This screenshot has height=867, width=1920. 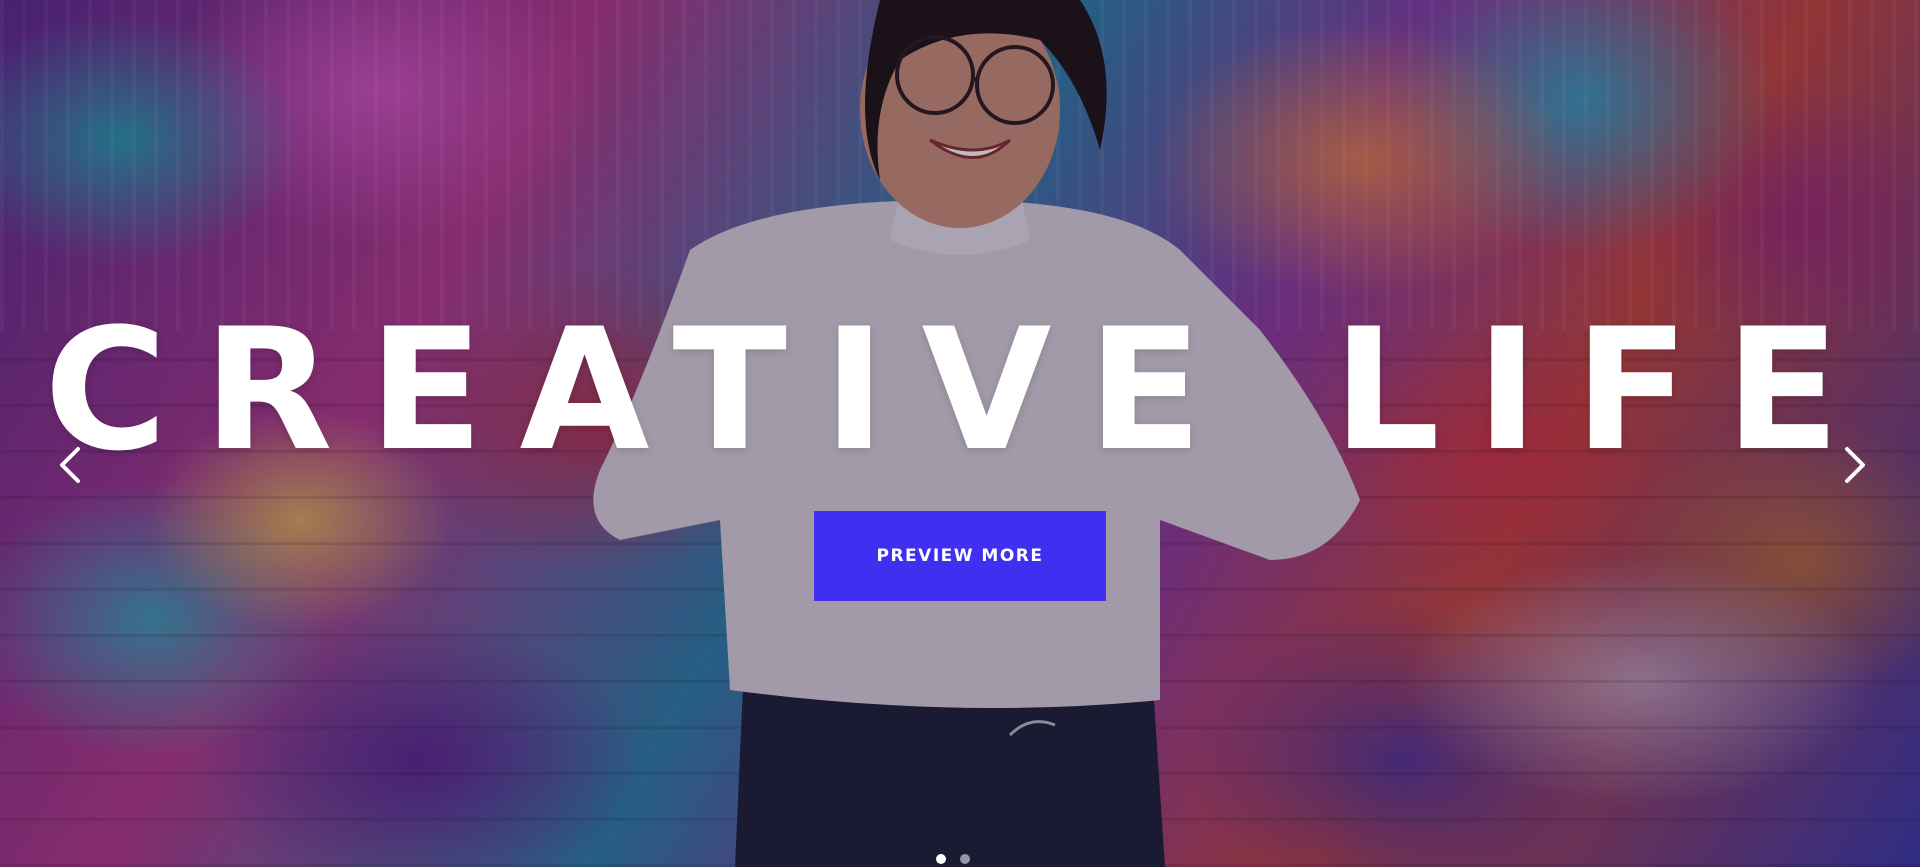 I want to click on chevron-right-icon, so click(x=1855, y=465).